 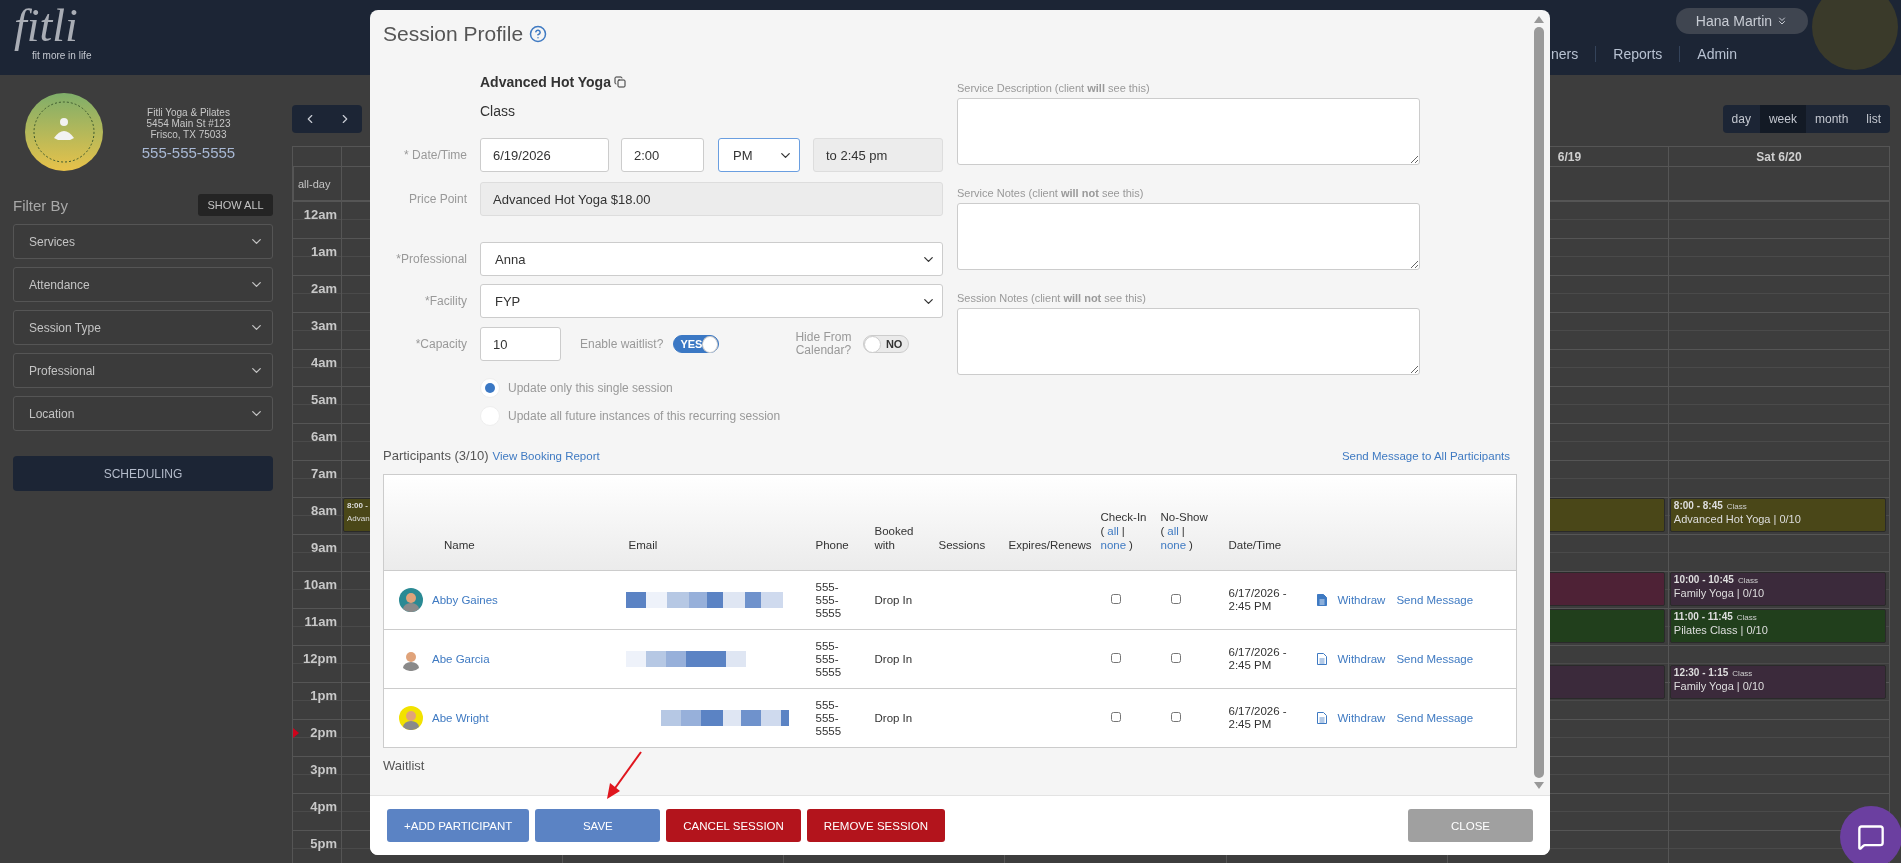 What do you see at coordinates (490, 388) in the screenshot?
I see `radio-button` at bounding box center [490, 388].